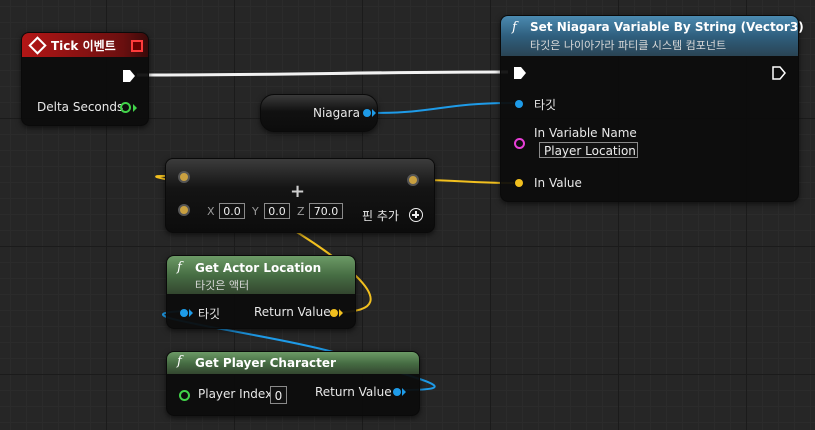  Describe the element at coordinates (298, 191) in the screenshot. I see `add-operator-icon: +` at that location.